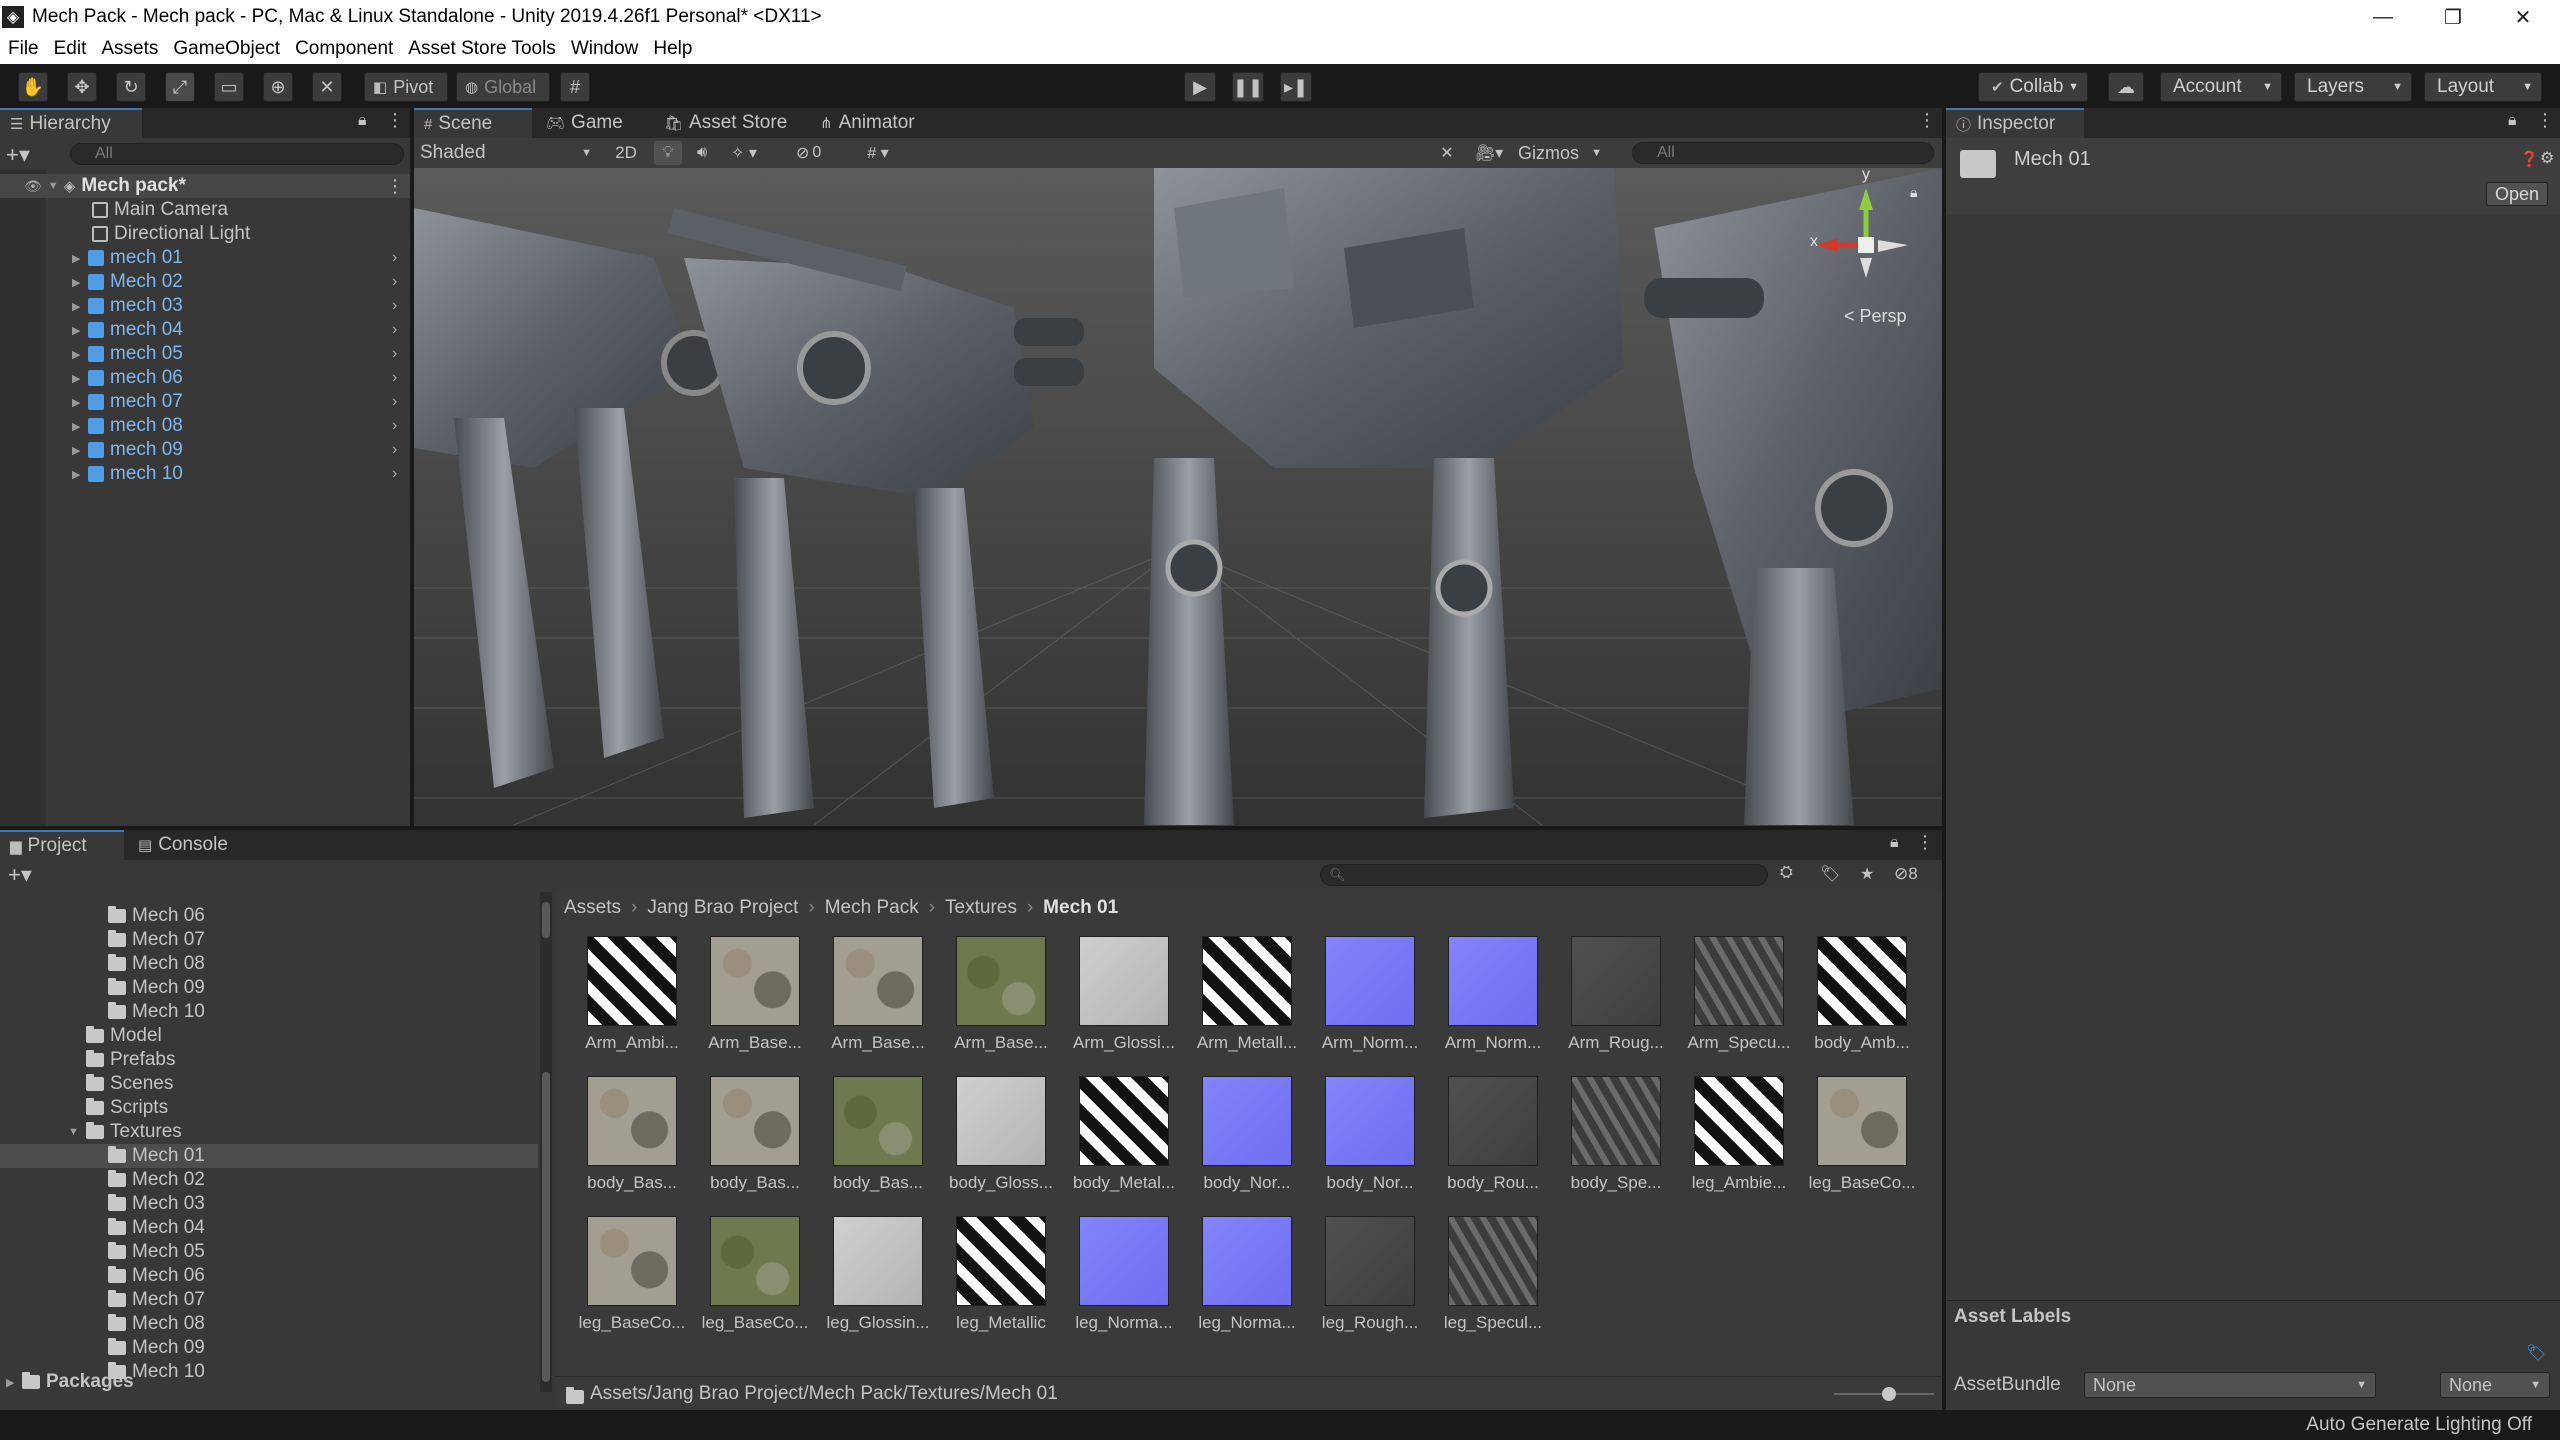 This screenshot has height=1440, width=2560. I want to click on favorite-star-icon: ★, so click(1867, 874).